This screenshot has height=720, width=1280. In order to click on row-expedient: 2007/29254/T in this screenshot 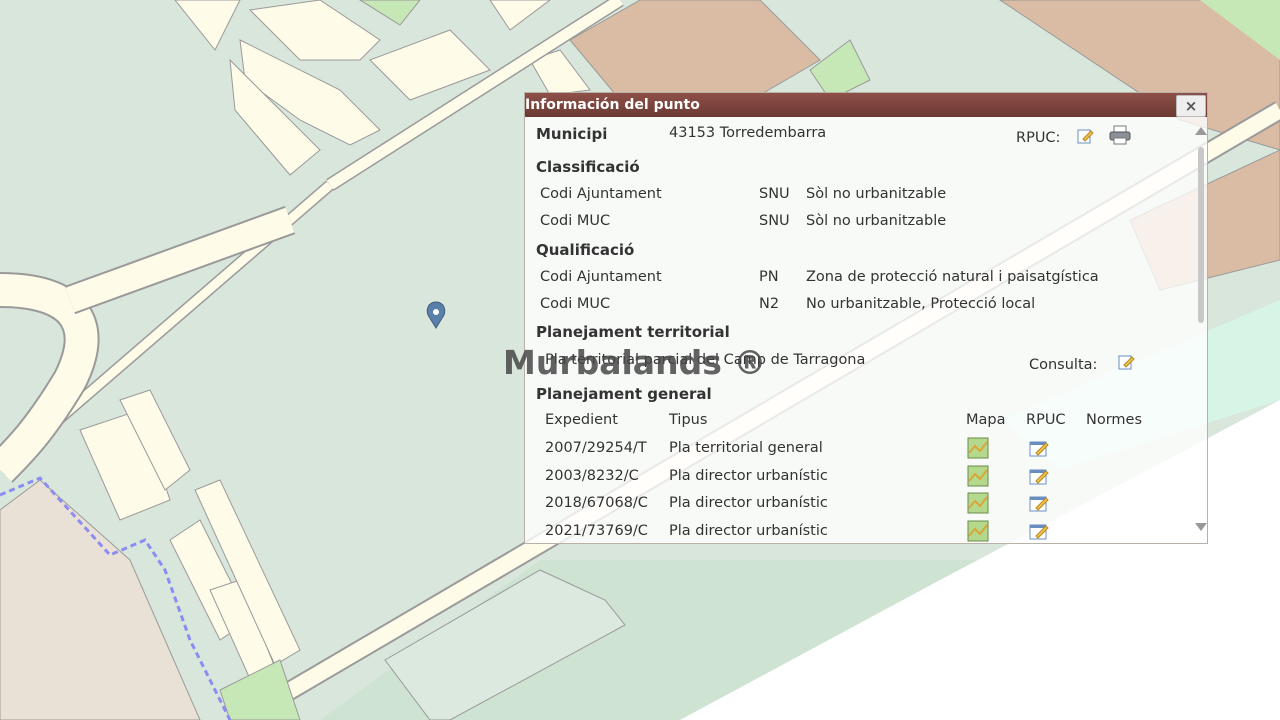, I will do `click(596, 448)`.